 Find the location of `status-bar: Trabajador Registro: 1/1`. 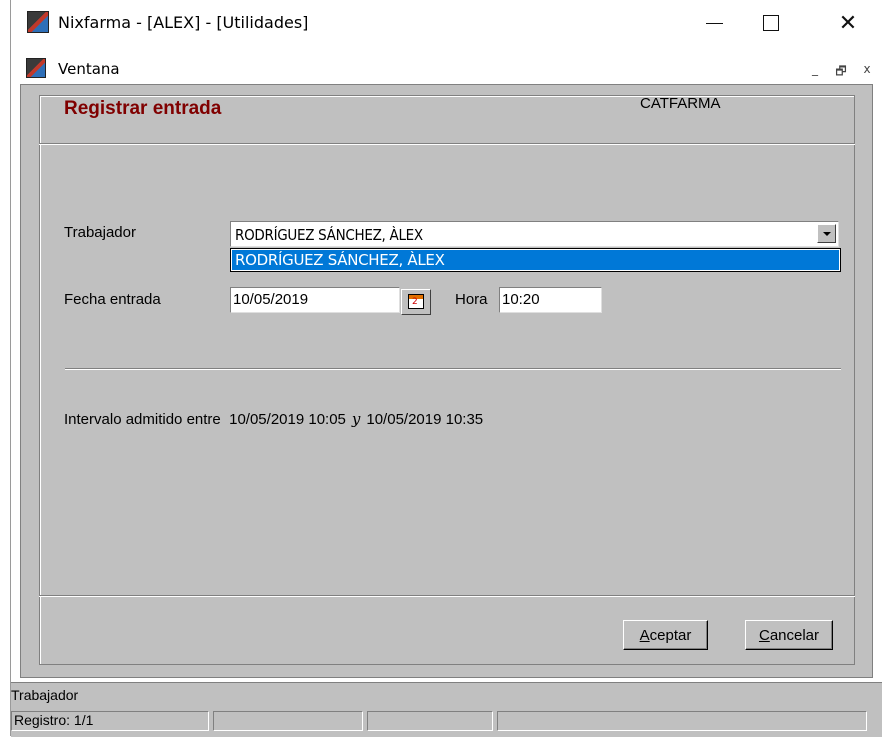

status-bar: Trabajador Registro: 1/1 is located at coordinates (446, 709).